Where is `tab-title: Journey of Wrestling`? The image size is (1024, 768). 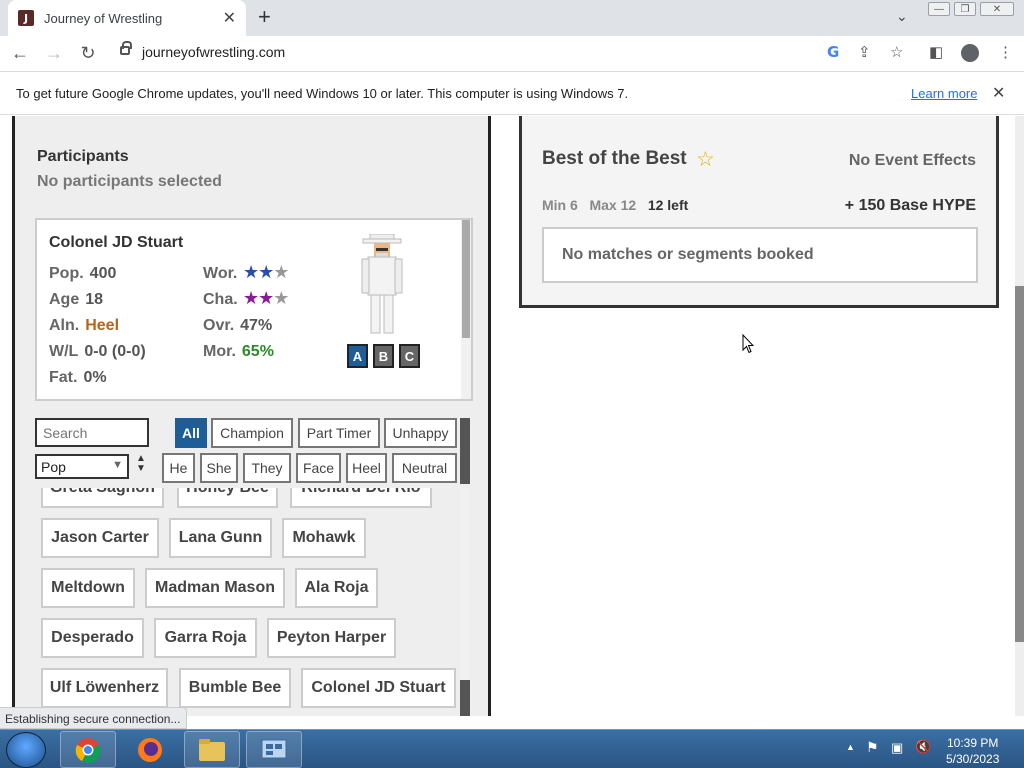 tab-title: Journey of Wrestling is located at coordinates (103, 18).